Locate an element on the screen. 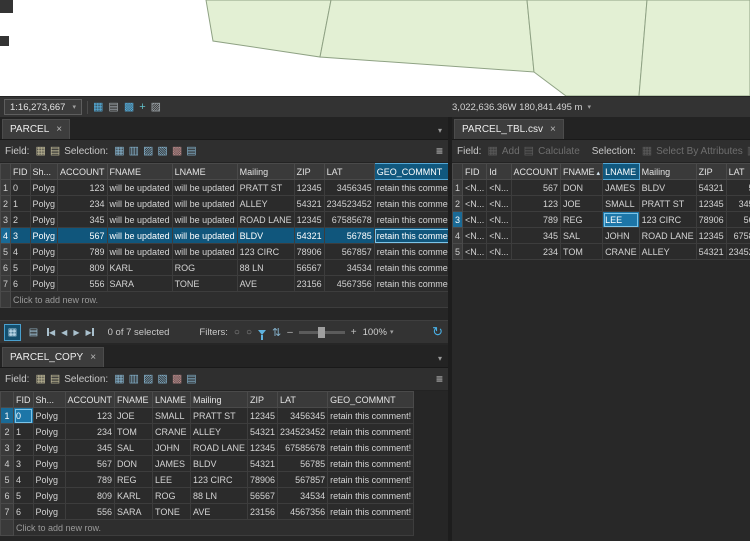 The image size is (750, 541). sort-icon: ⇅ is located at coordinates (276, 332).